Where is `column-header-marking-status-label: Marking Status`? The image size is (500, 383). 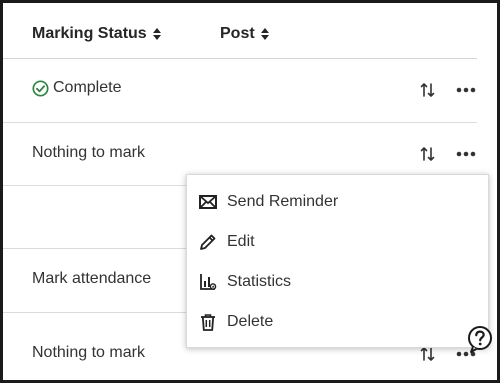
column-header-marking-status-label: Marking Status is located at coordinates (89, 33).